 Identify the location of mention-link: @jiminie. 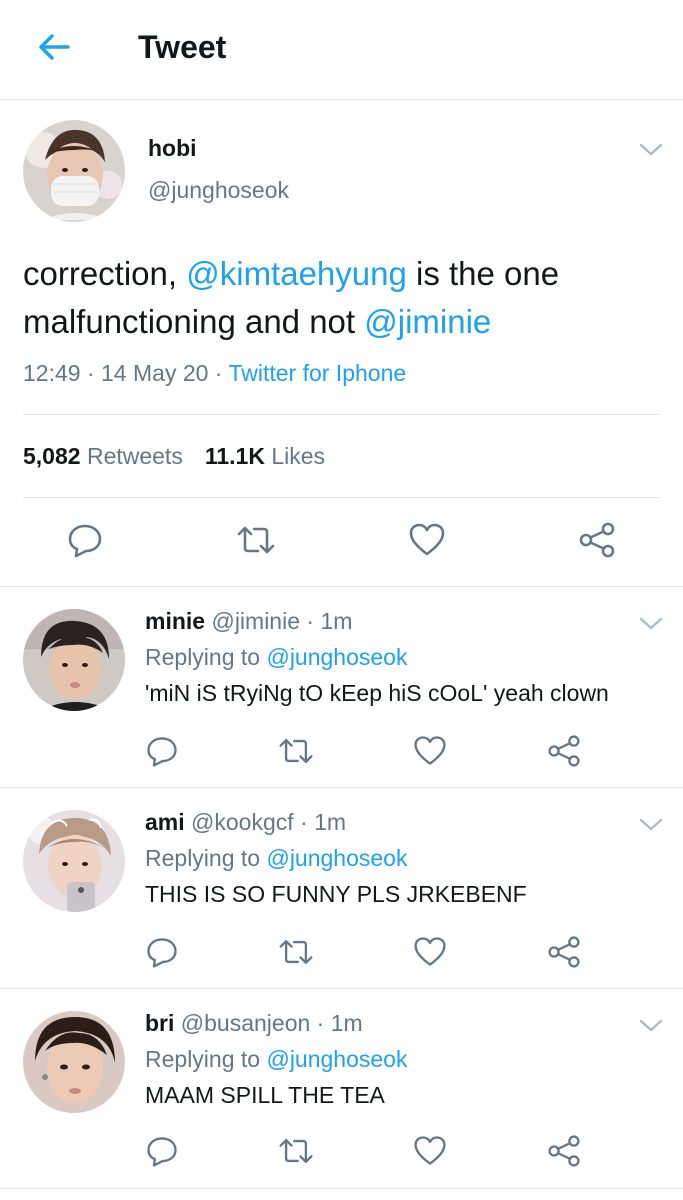
(427, 321).